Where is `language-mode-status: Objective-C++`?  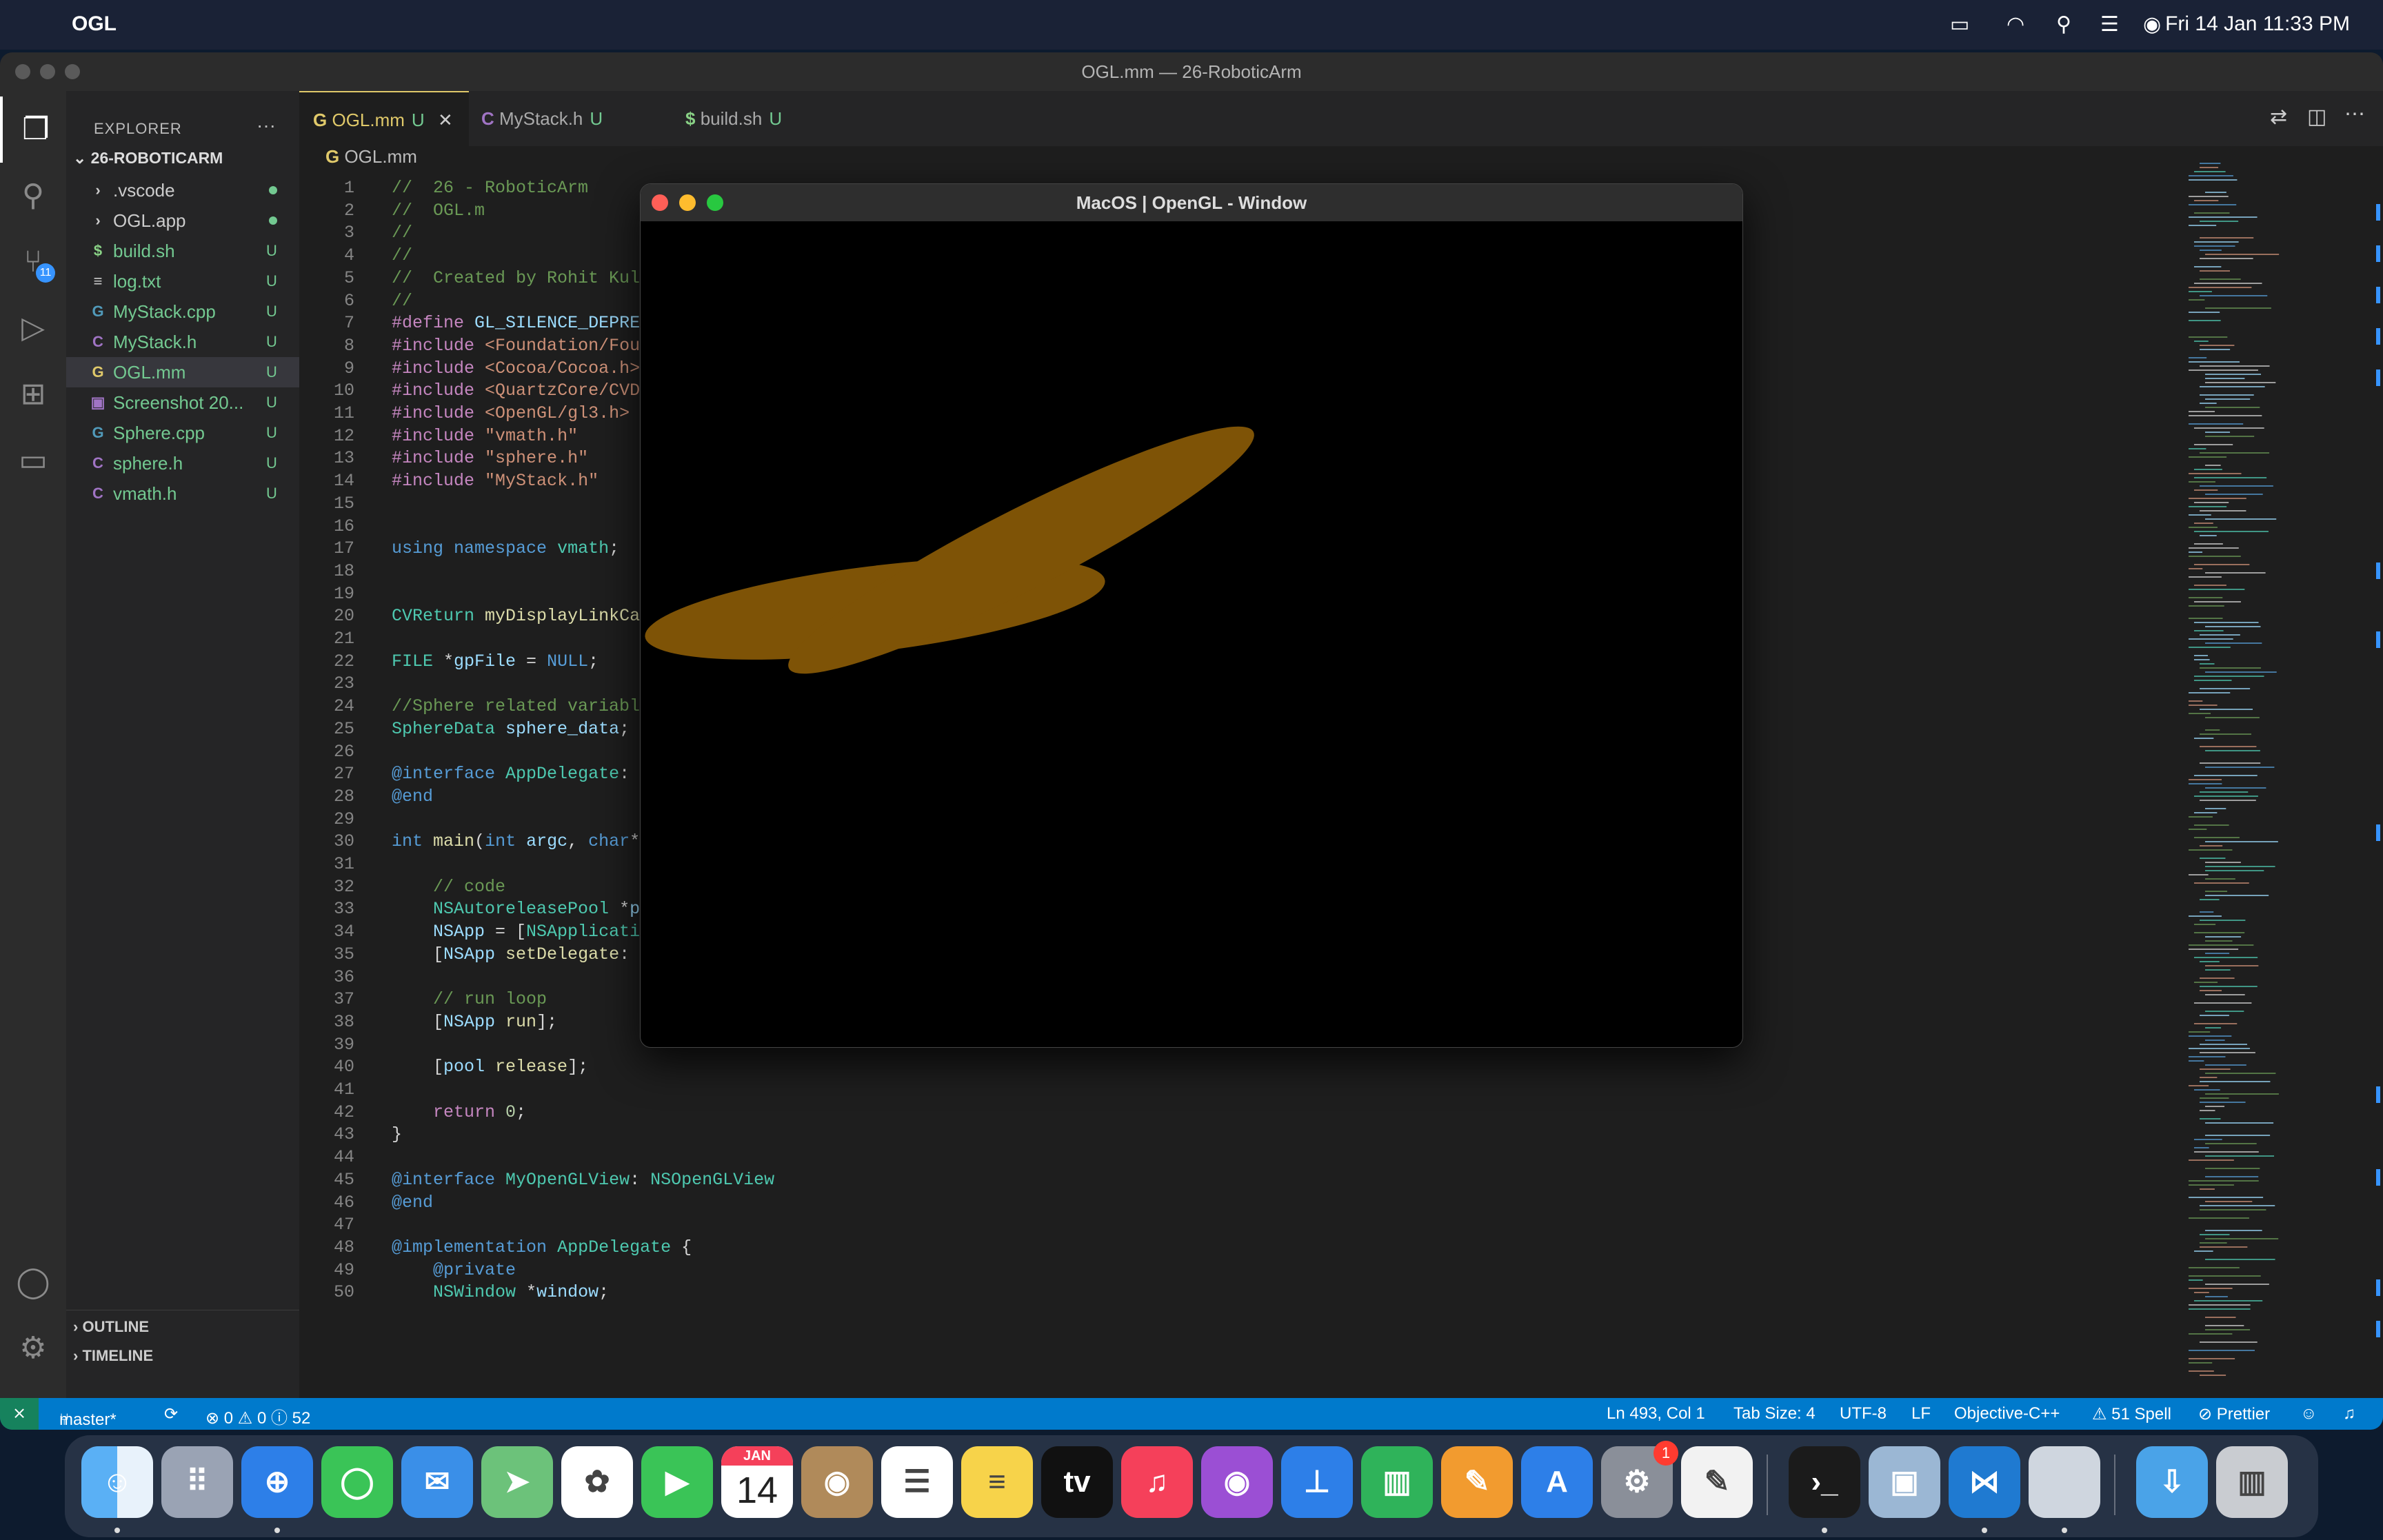
language-mode-status: Objective-C++ is located at coordinates (2007, 1414).